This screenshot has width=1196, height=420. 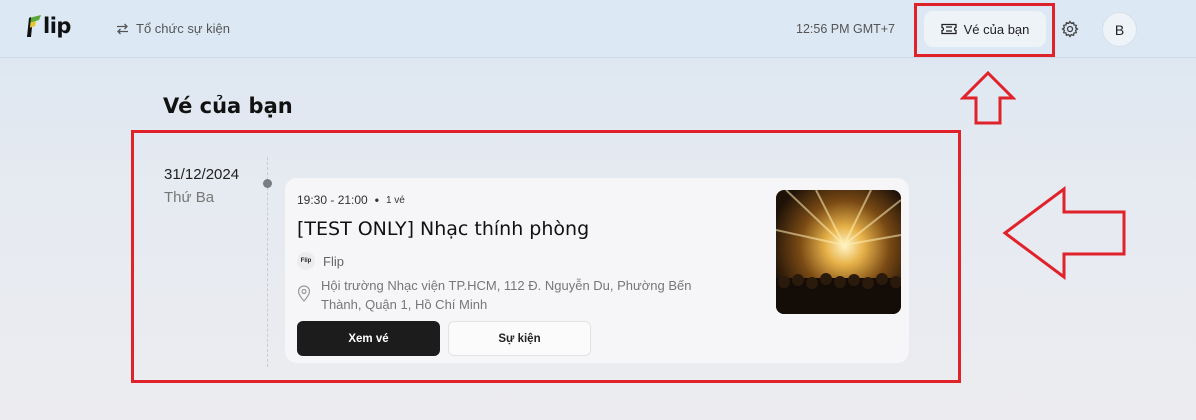 What do you see at coordinates (838, 252) in the screenshot?
I see `event-thumbnail-image` at bounding box center [838, 252].